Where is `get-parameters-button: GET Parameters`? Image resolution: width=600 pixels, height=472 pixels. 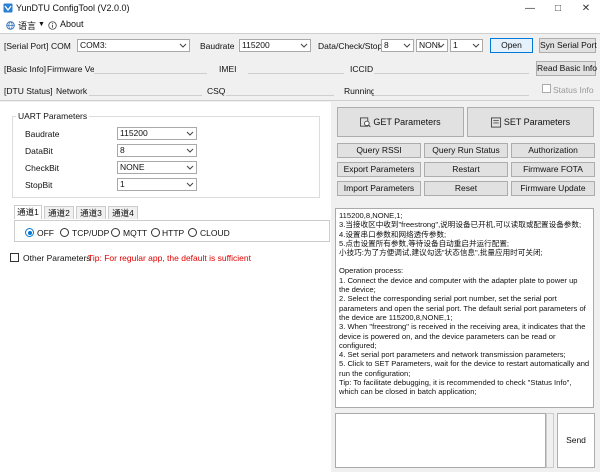
get-parameters-button: GET Parameters is located at coordinates (400, 122).